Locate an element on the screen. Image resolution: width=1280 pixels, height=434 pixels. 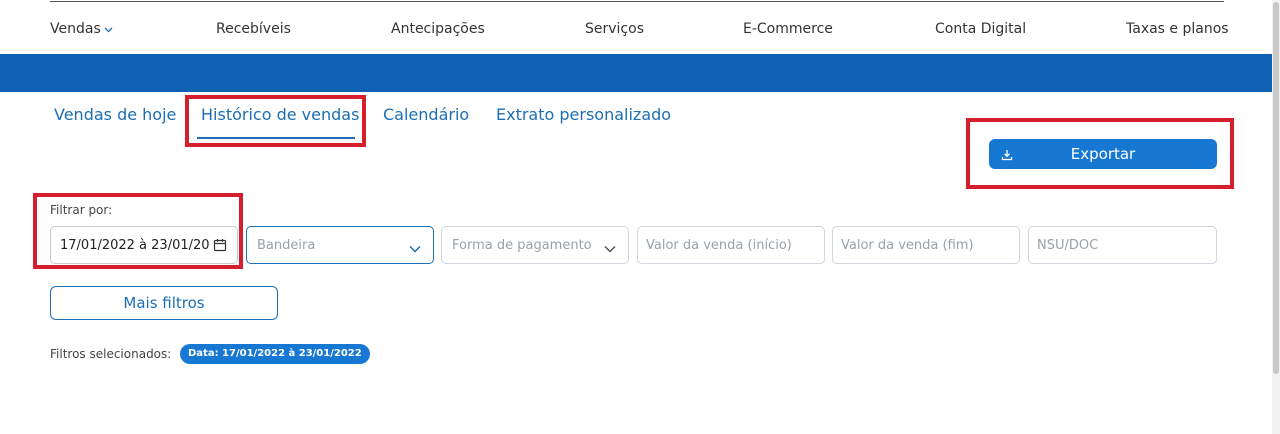
nav-item-conta-digital: Conta Digital is located at coordinates (980, 29).